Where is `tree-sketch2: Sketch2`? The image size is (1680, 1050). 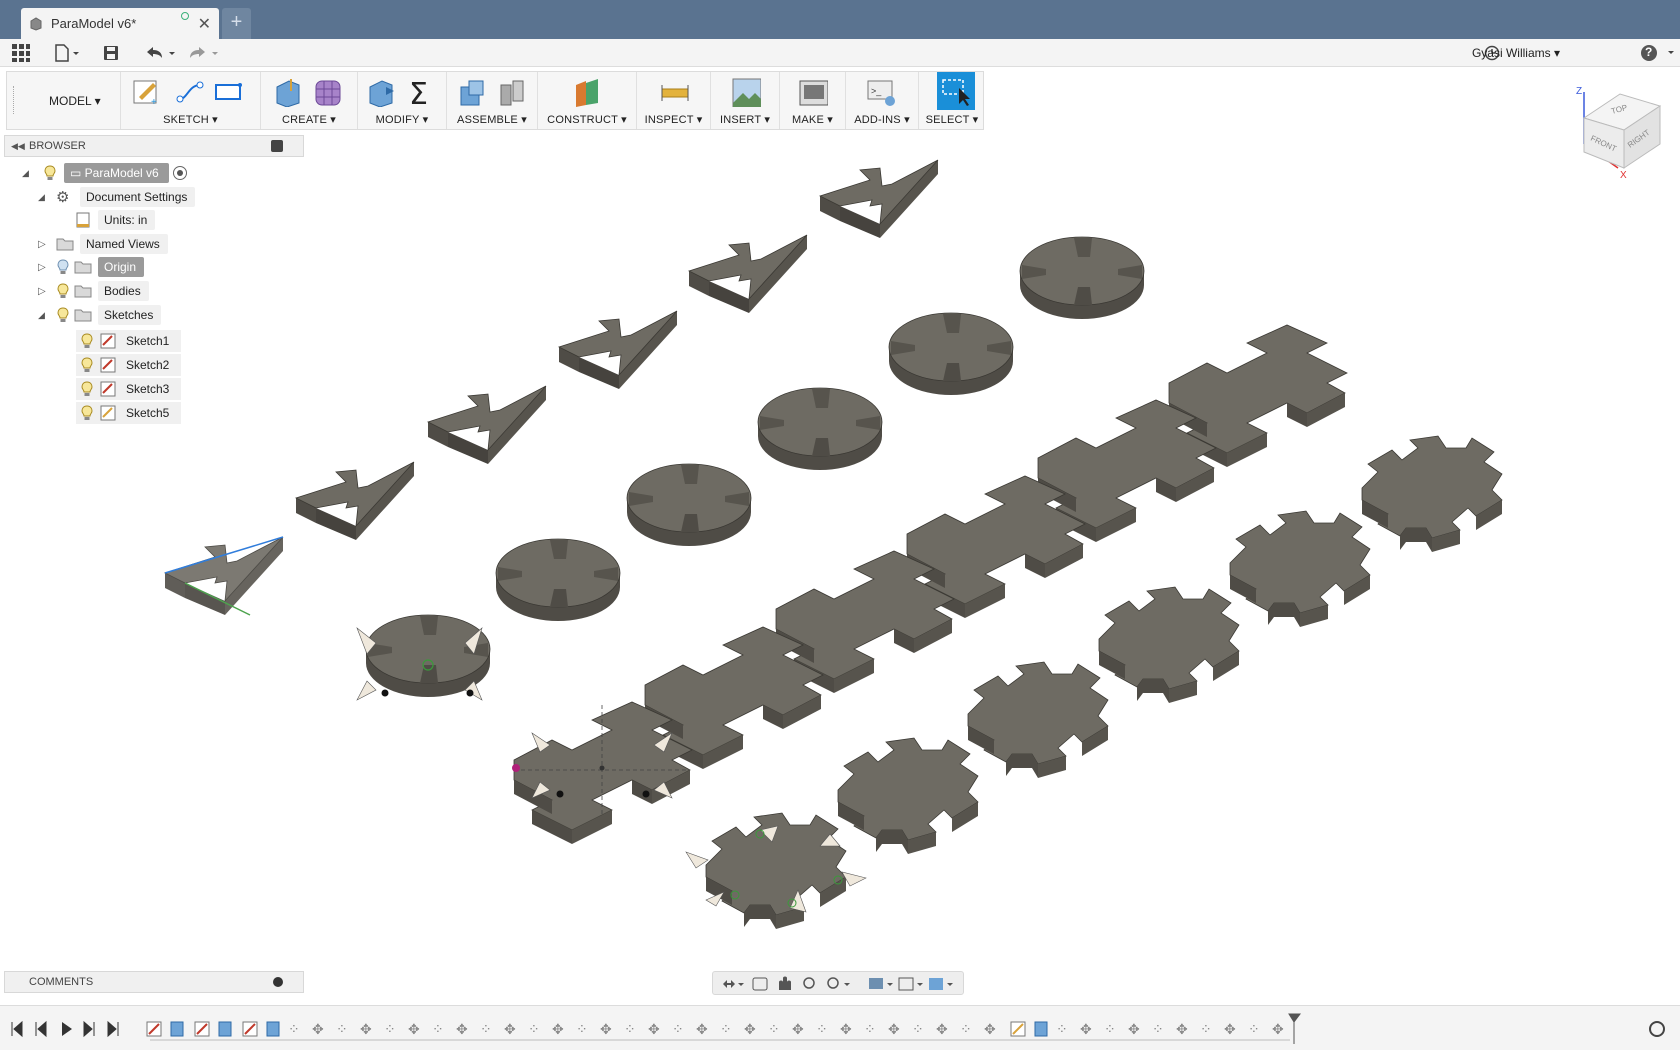
tree-sketch2: Sketch2 is located at coordinates (129, 365).